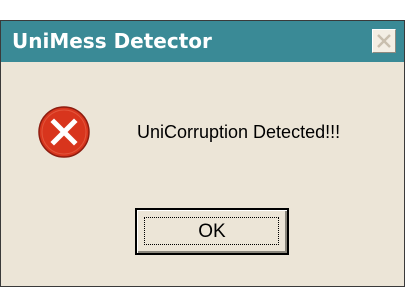  I want to click on error-message: UniCorruption Detected!!!, so click(239, 132).